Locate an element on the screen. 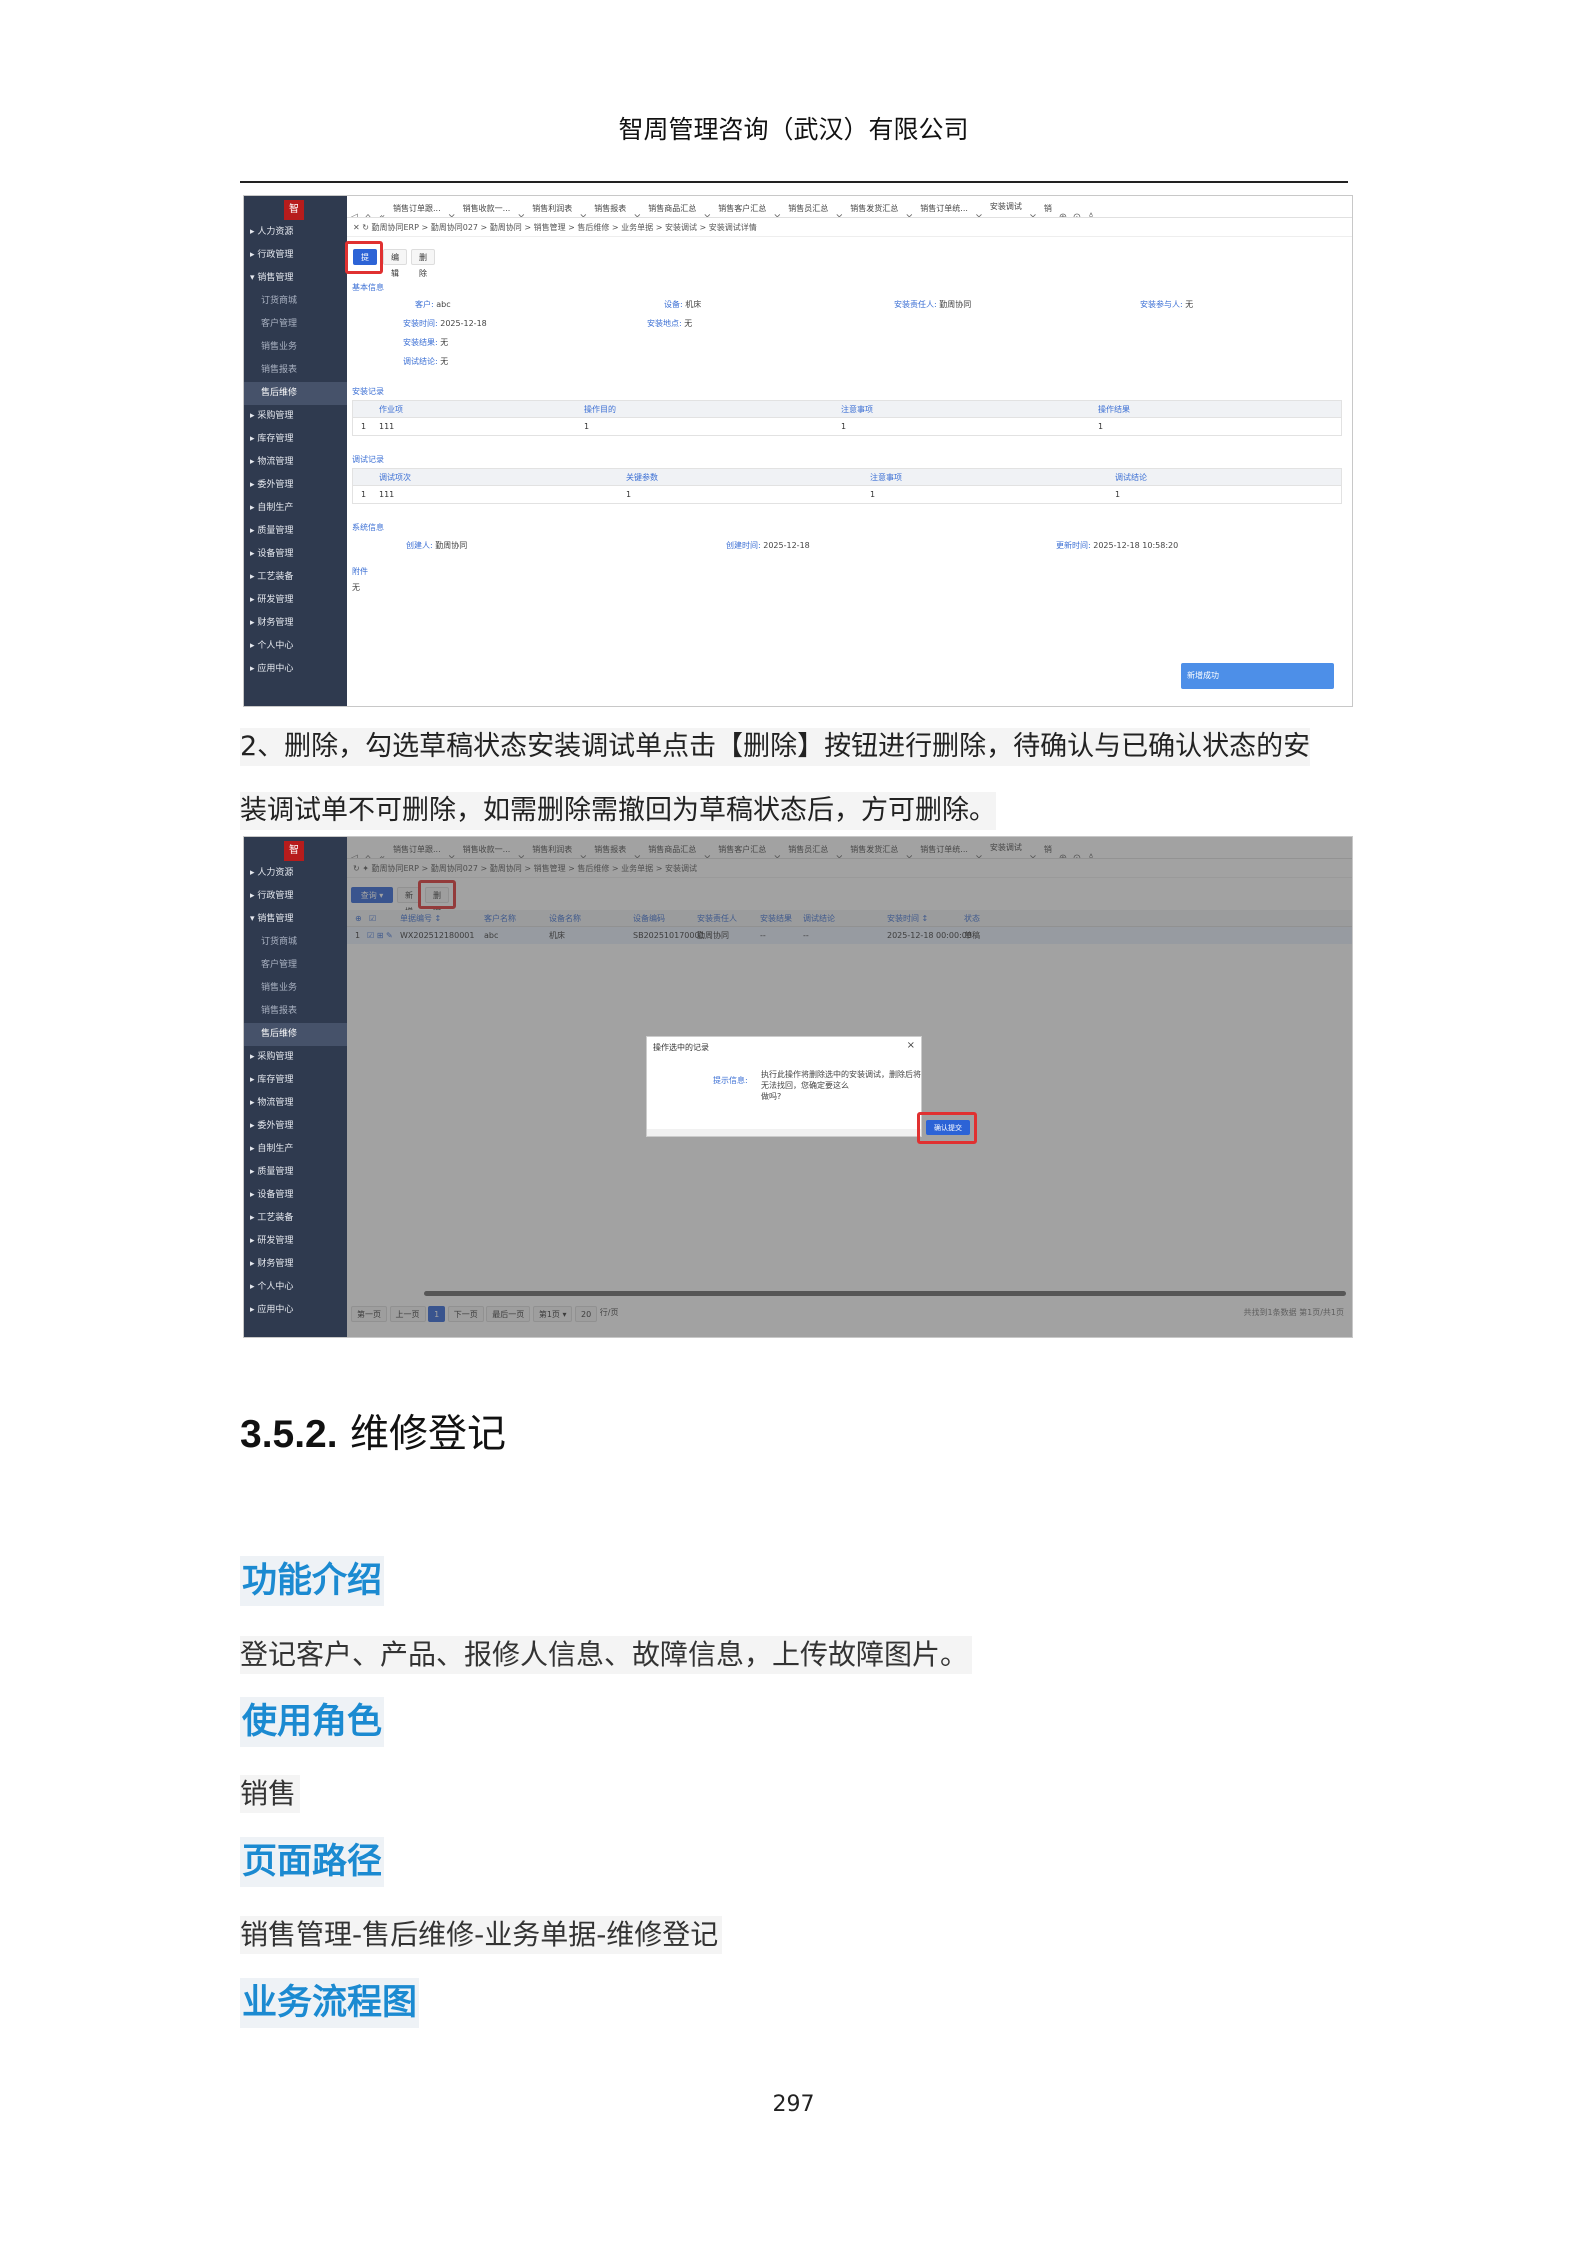  close-icon: × is located at coordinates (911, 1045).